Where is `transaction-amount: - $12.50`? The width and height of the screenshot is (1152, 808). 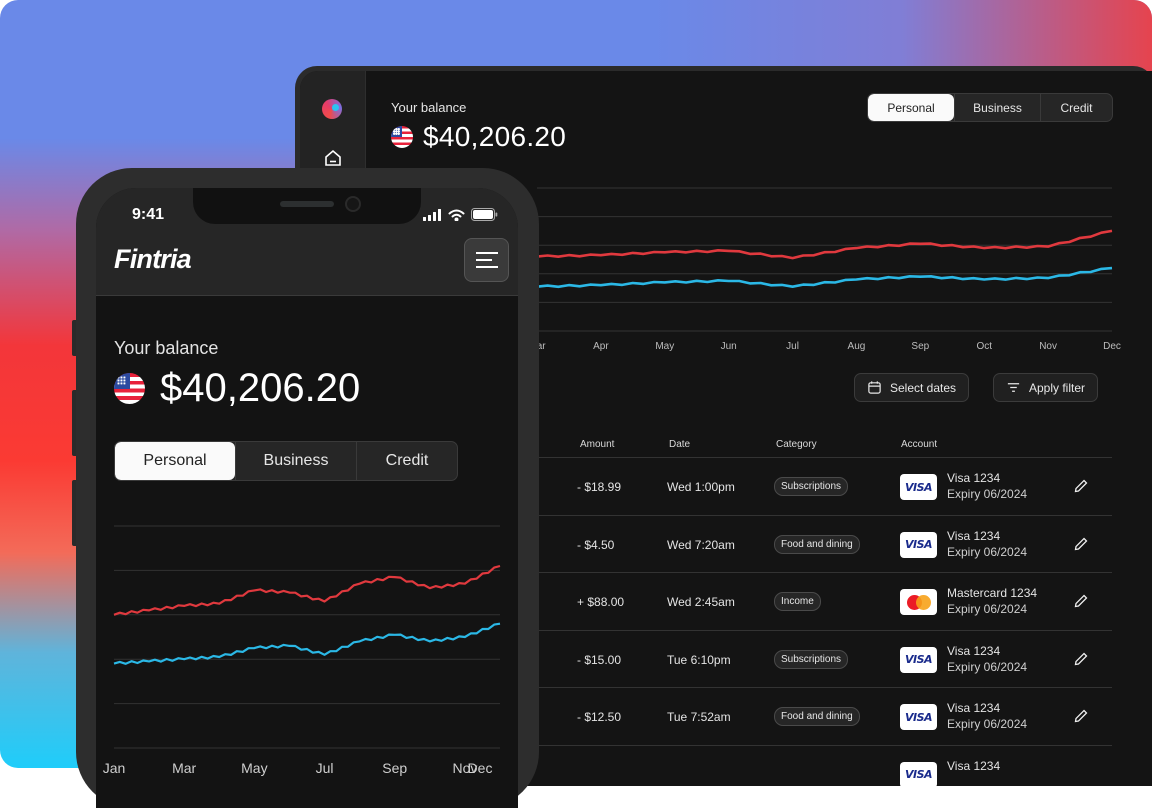
transaction-amount: - $12.50 is located at coordinates (599, 717).